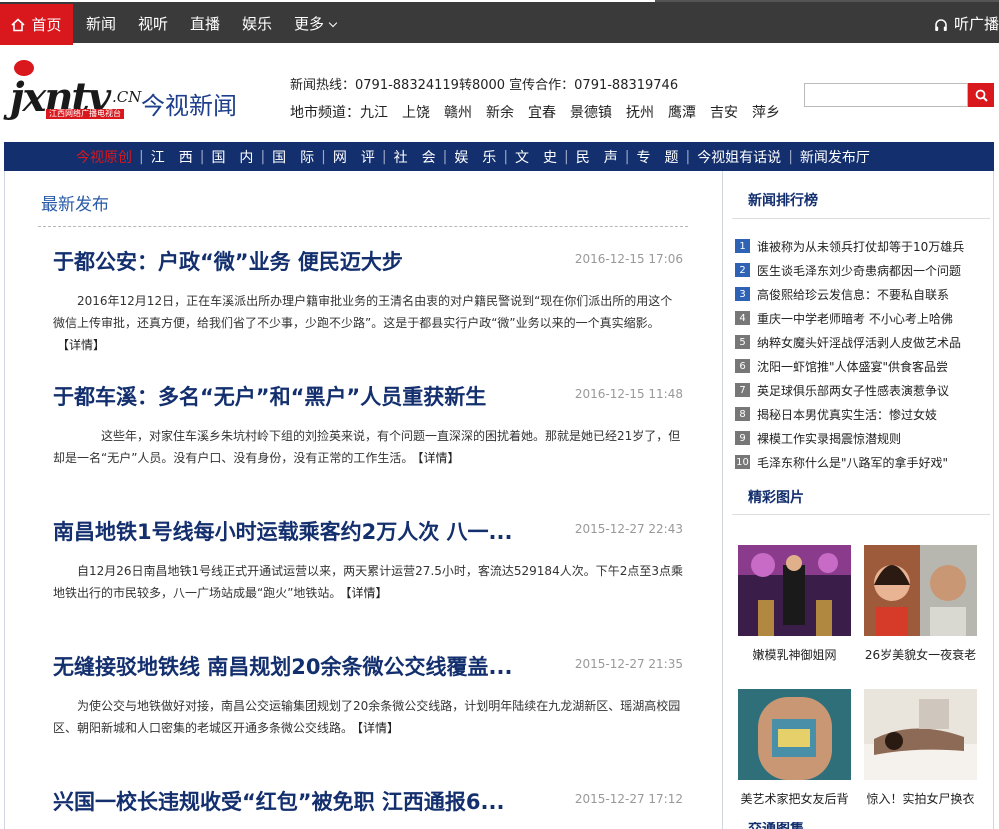  What do you see at coordinates (597, 157) in the screenshot?
I see `channel-public-voice: 民 声` at bounding box center [597, 157].